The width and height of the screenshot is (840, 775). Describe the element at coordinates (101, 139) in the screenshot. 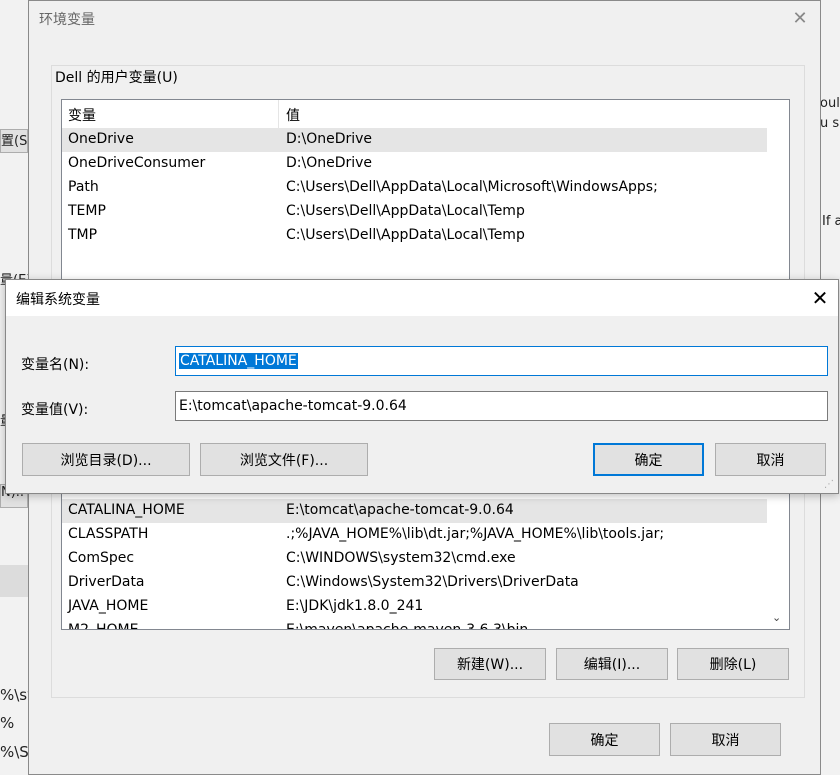

I see `var-name: OneDrive` at that location.